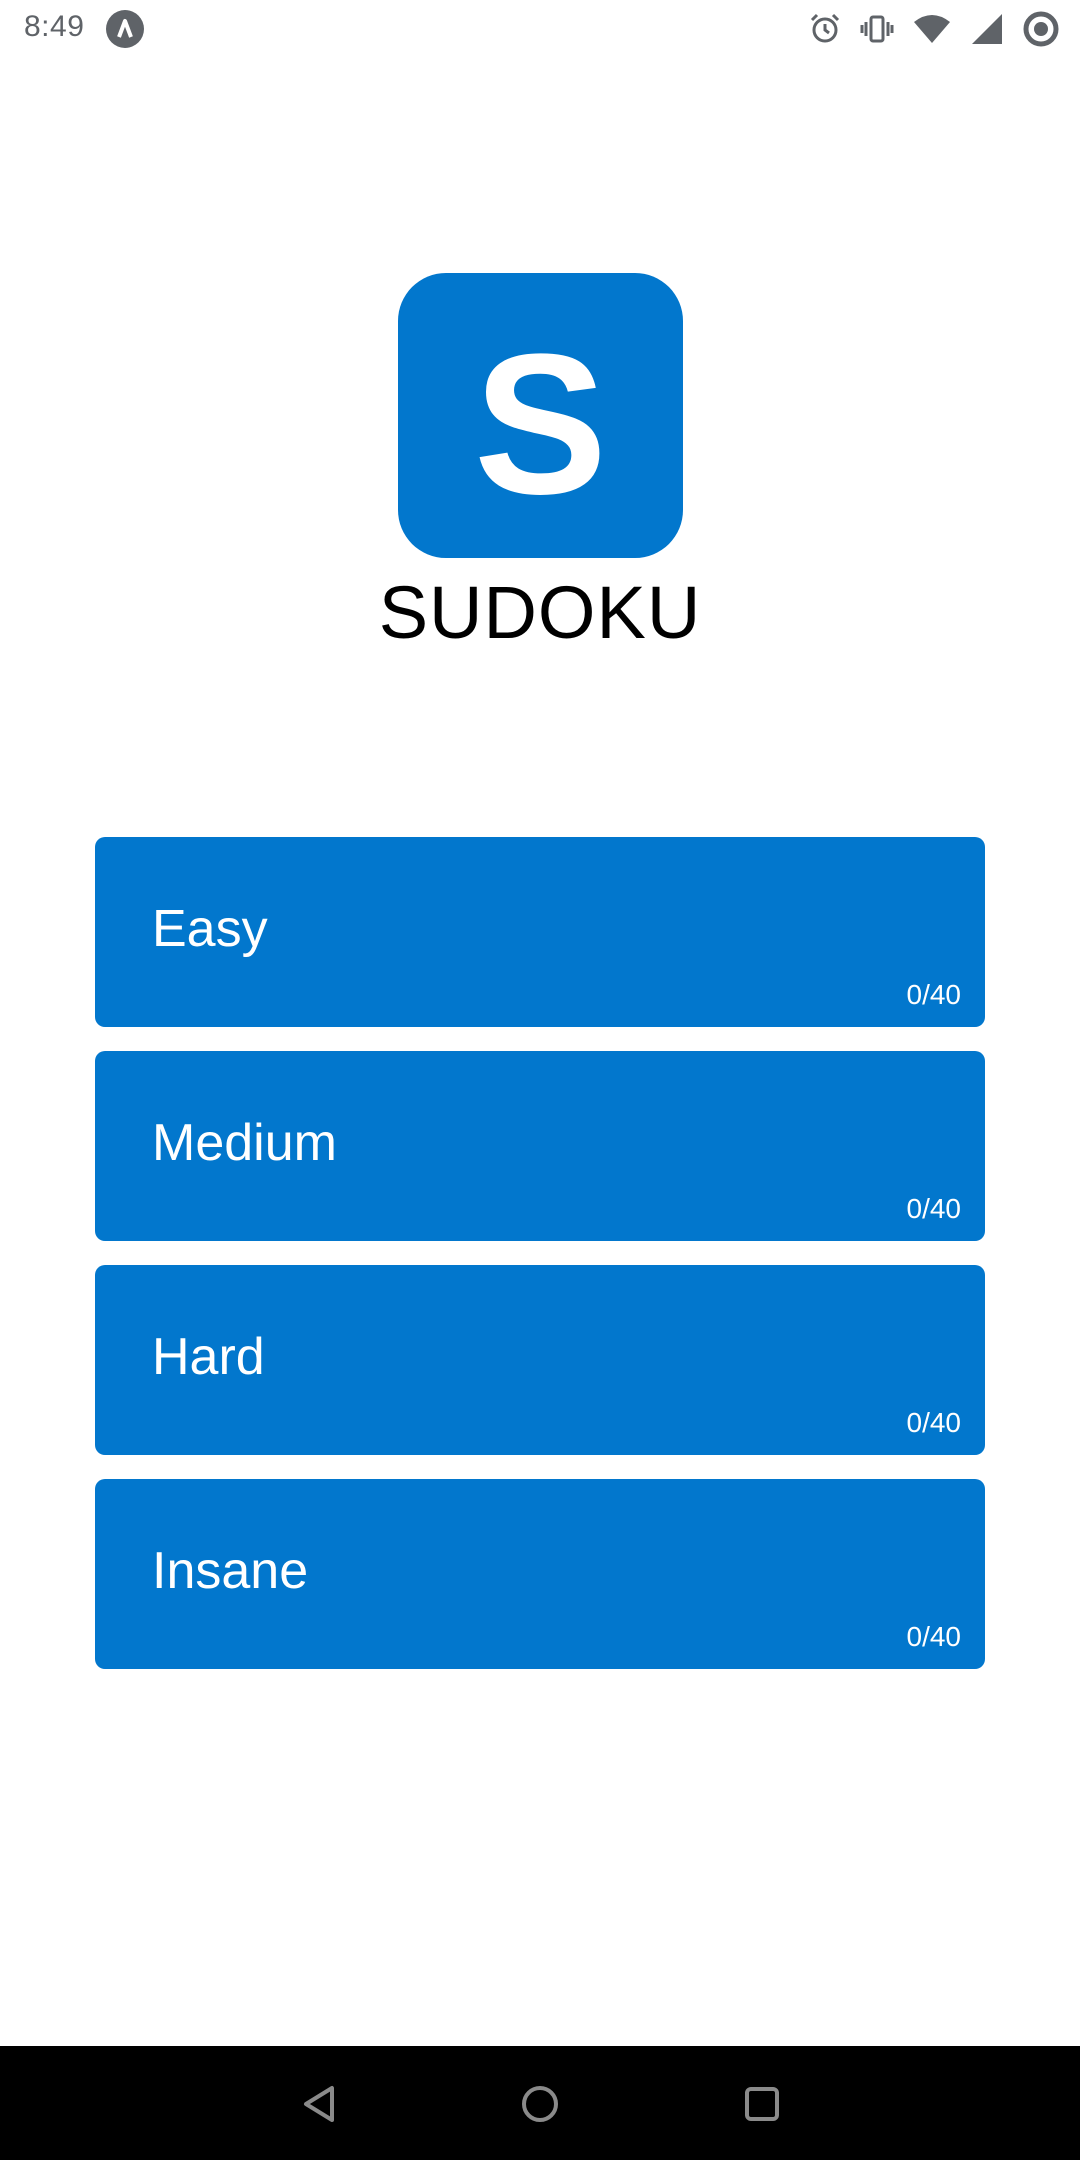 The image size is (1080, 2160). What do you see at coordinates (244, 1143) in the screenshot?
I see `level-name: Medium` at bounding box center [244, 1143].